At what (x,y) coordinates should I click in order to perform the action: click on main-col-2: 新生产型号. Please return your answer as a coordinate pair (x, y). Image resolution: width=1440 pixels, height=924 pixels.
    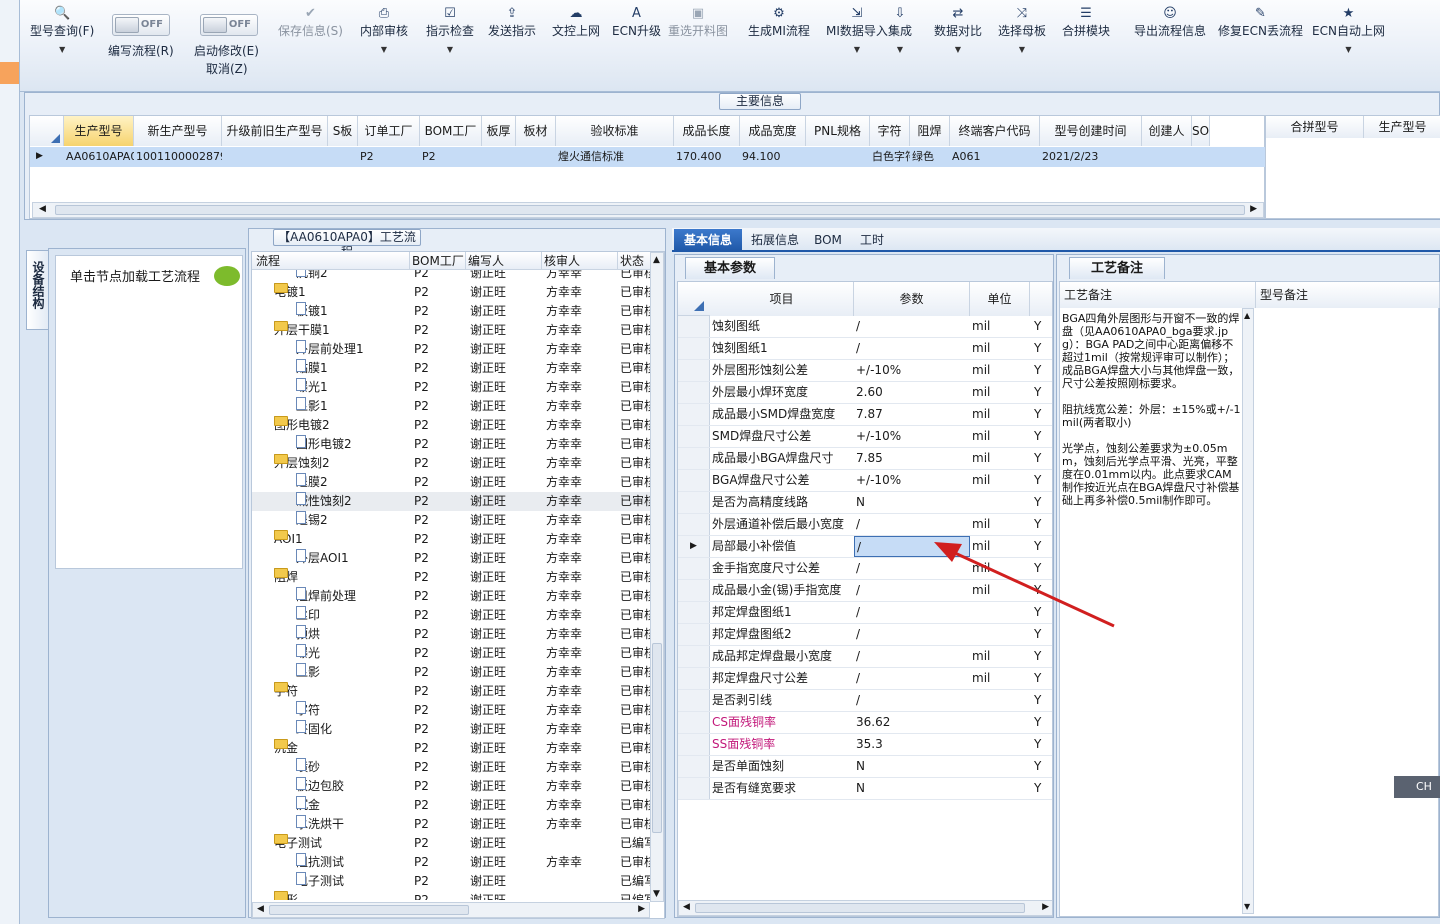
    Looking at the image, I should click on (178, 131).